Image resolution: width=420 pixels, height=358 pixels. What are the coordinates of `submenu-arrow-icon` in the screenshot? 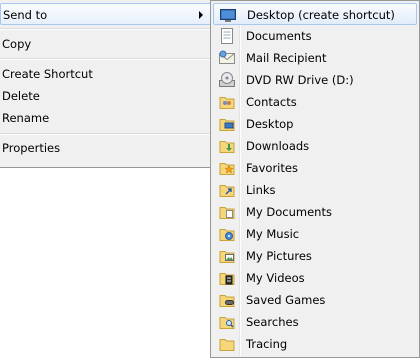 It's located at (201, 15).